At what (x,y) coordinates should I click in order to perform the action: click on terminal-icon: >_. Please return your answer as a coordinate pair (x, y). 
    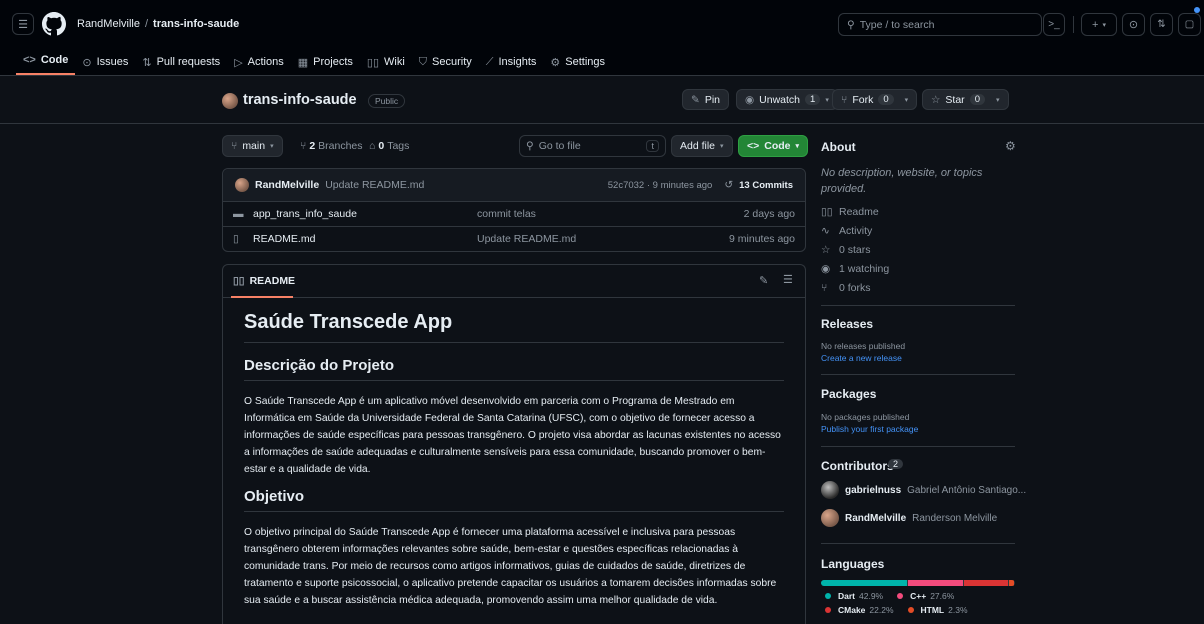
    Looking at the image, I should click on (1054, 24).